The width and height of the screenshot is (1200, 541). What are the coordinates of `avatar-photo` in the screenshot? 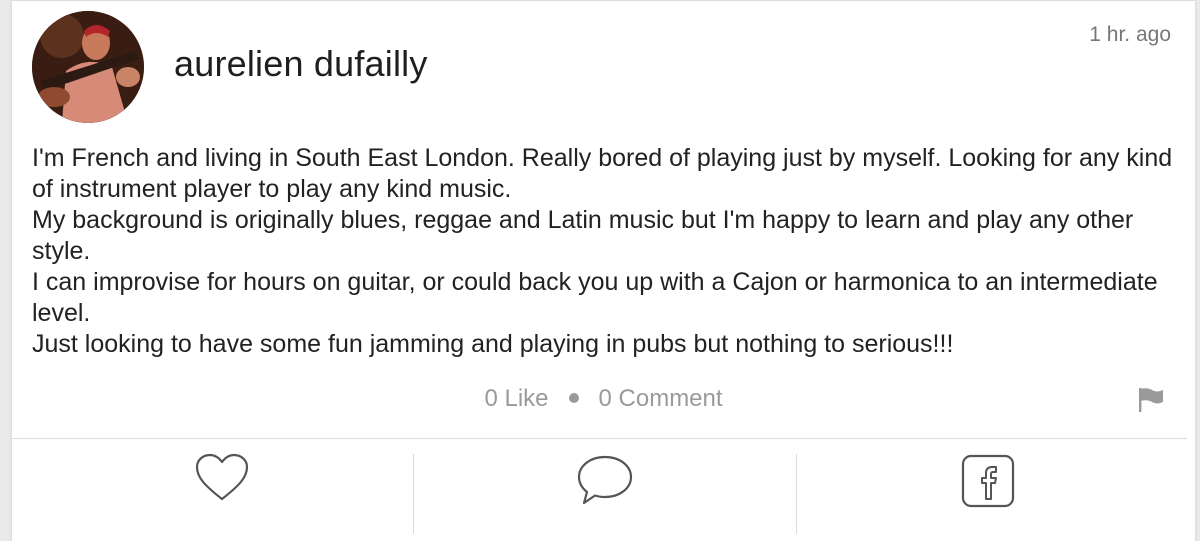 It's located at (88, 67).